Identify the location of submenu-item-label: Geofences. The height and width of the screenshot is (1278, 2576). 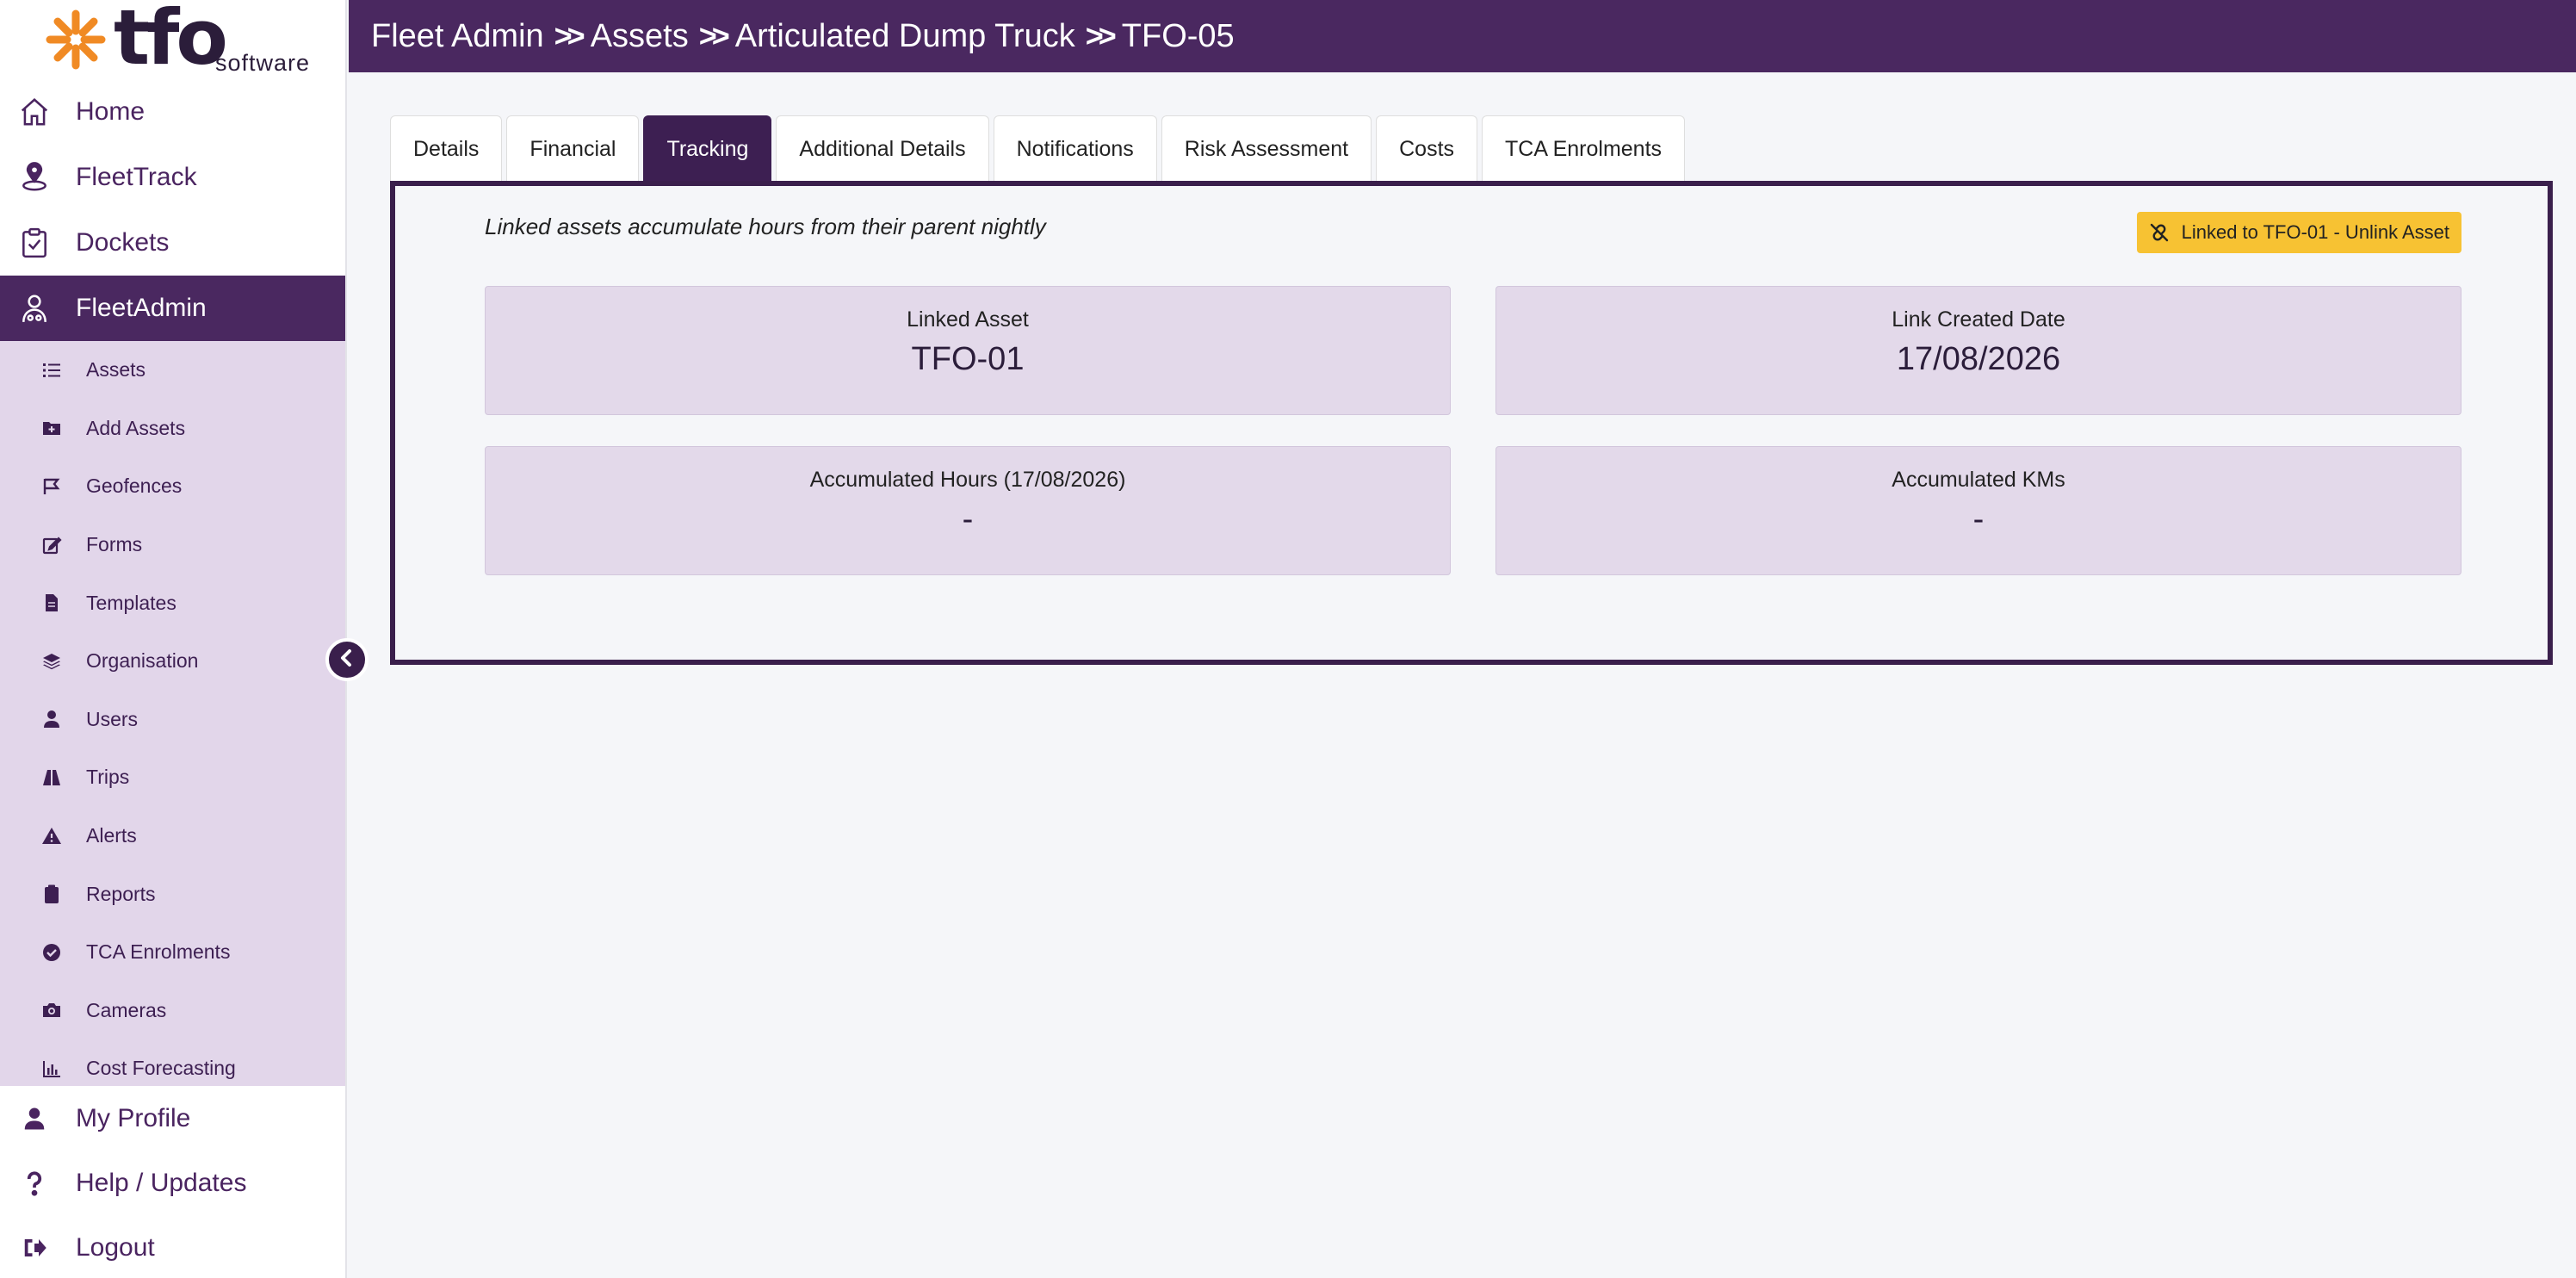
(135, 486).